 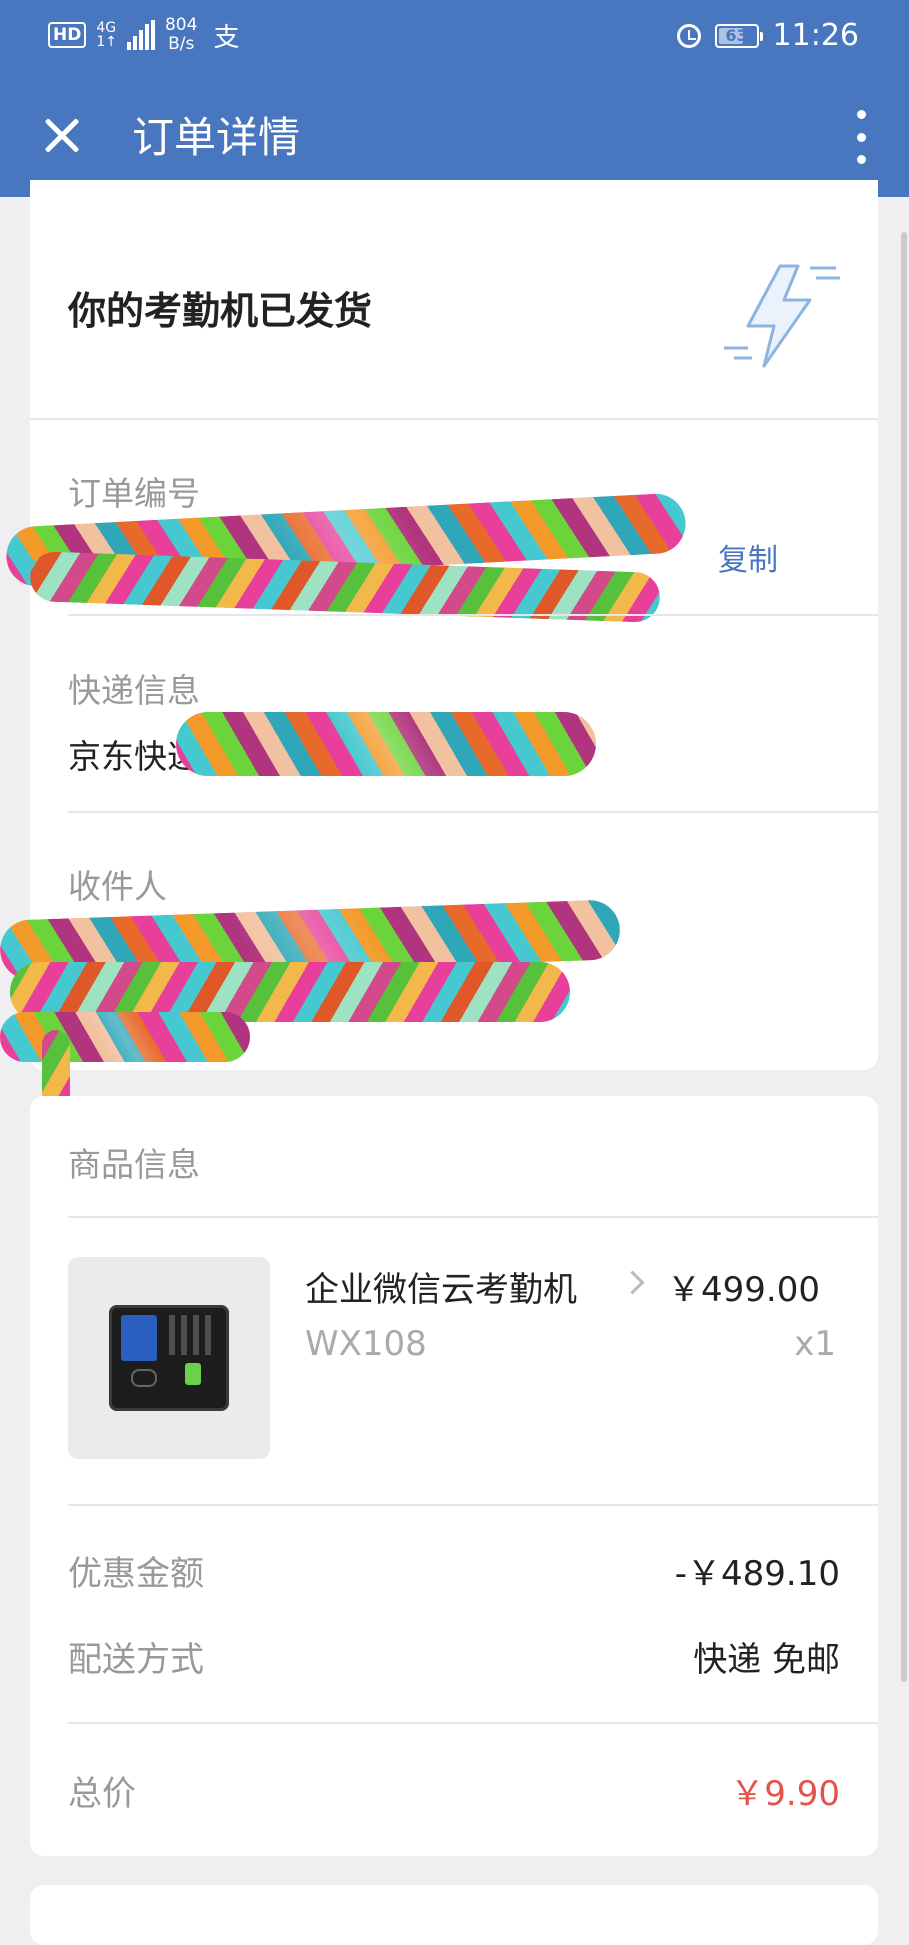 What do you see at coordinates (766, 1660) in the screenshot?
I see `shipping-value: 快递 免邮` at bounding box center [766, 1660].